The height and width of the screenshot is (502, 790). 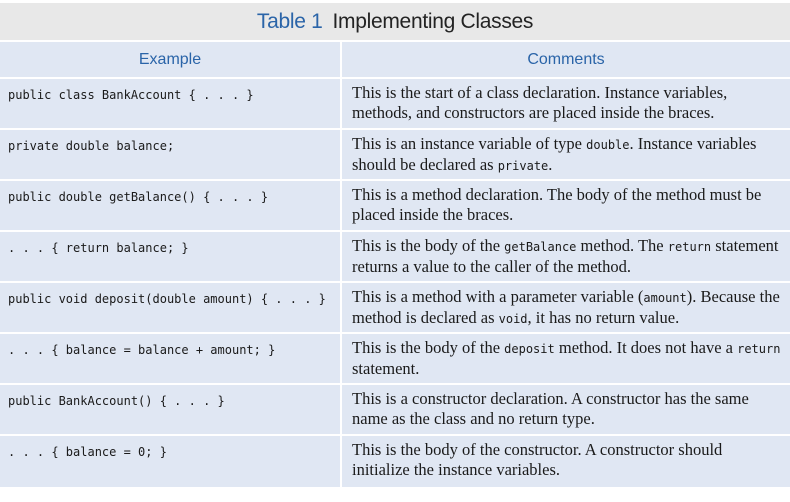 What do you see at coordinates (171, 104) in the screenshot?
I see `example-code-cell: public class BankAccount { . . . }` at bounding box center [171, 104].